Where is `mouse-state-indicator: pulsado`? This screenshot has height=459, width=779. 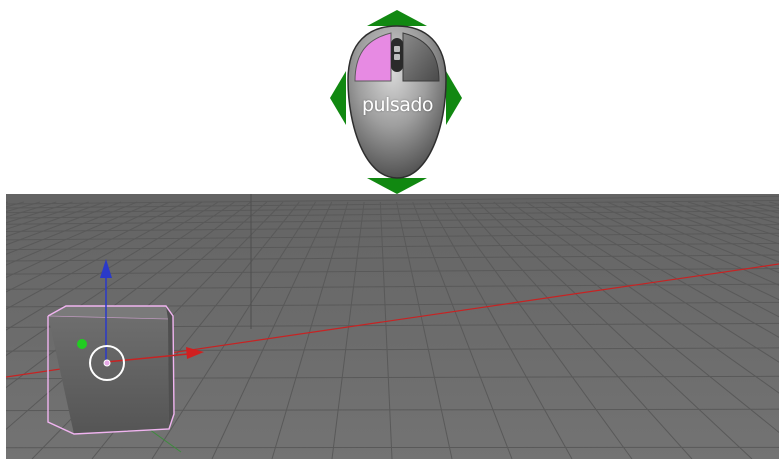 mouse-state-indicator: pulsado is located at coordinates (397, 101).